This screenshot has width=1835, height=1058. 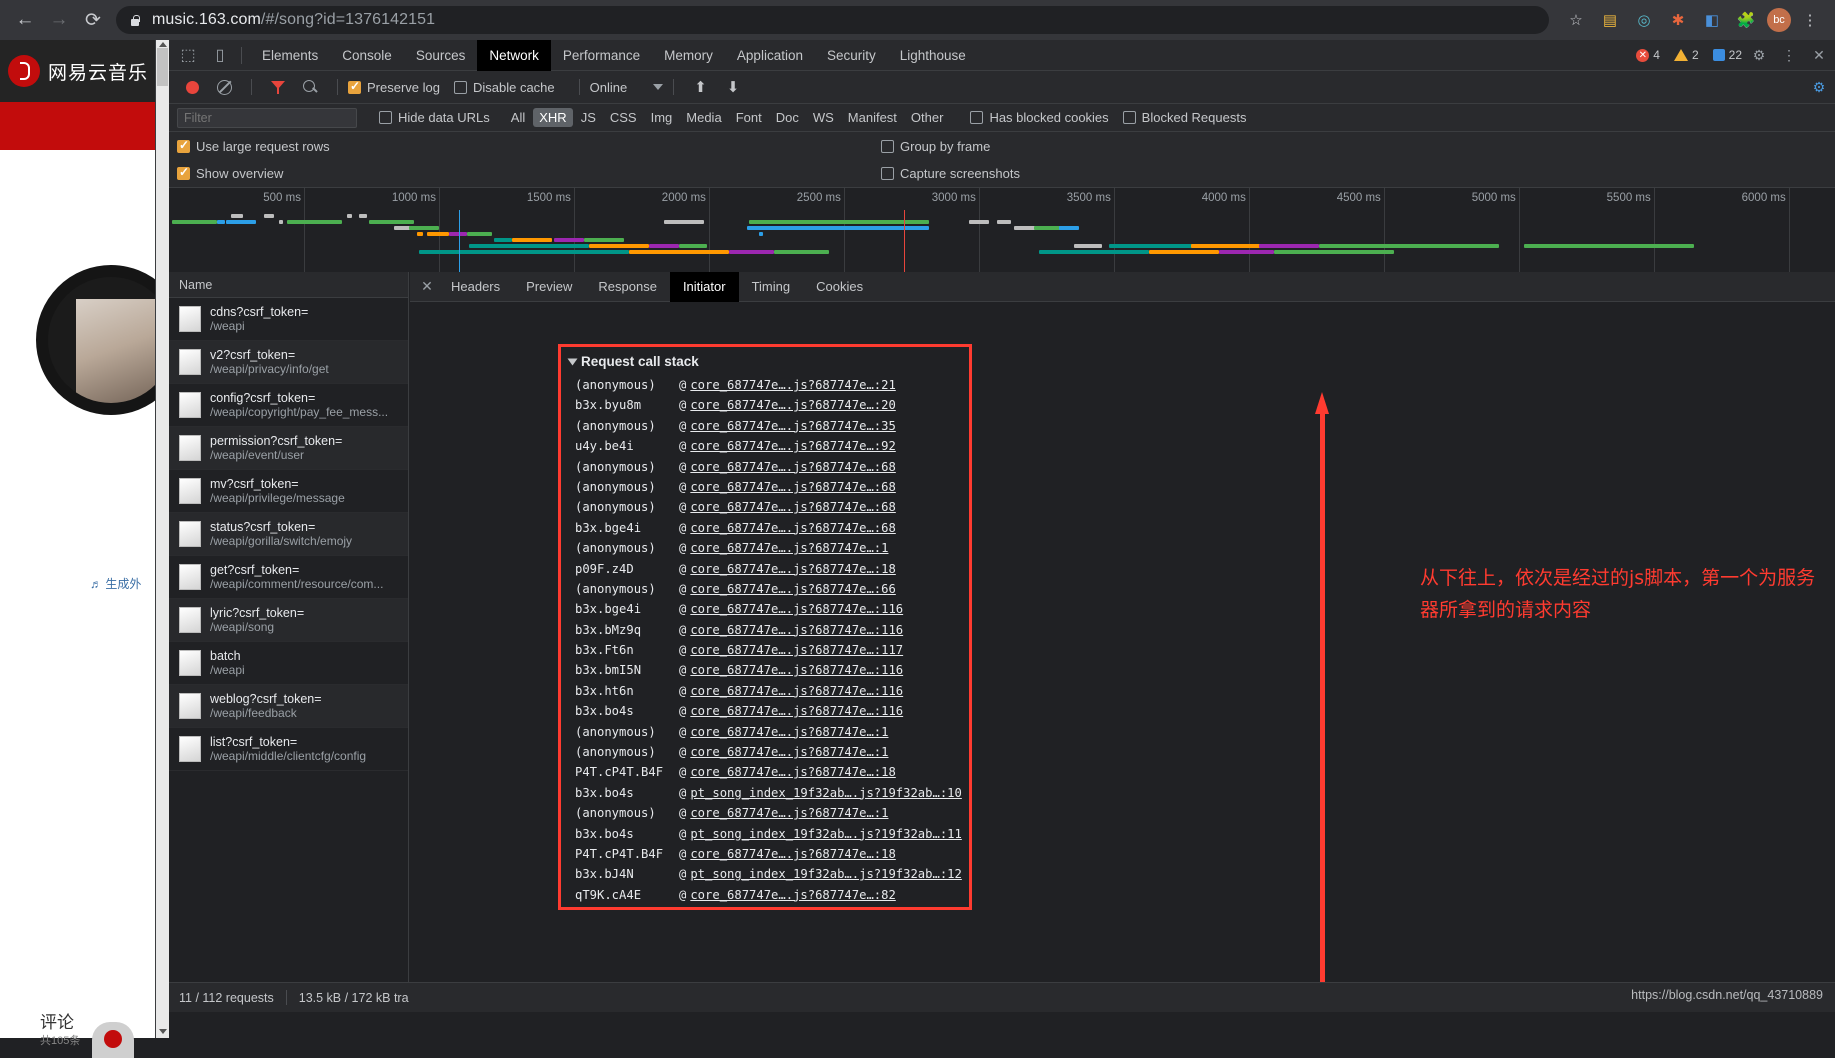 I want to click on extension-icon-2: ◎, so click(x=1644, y=20).